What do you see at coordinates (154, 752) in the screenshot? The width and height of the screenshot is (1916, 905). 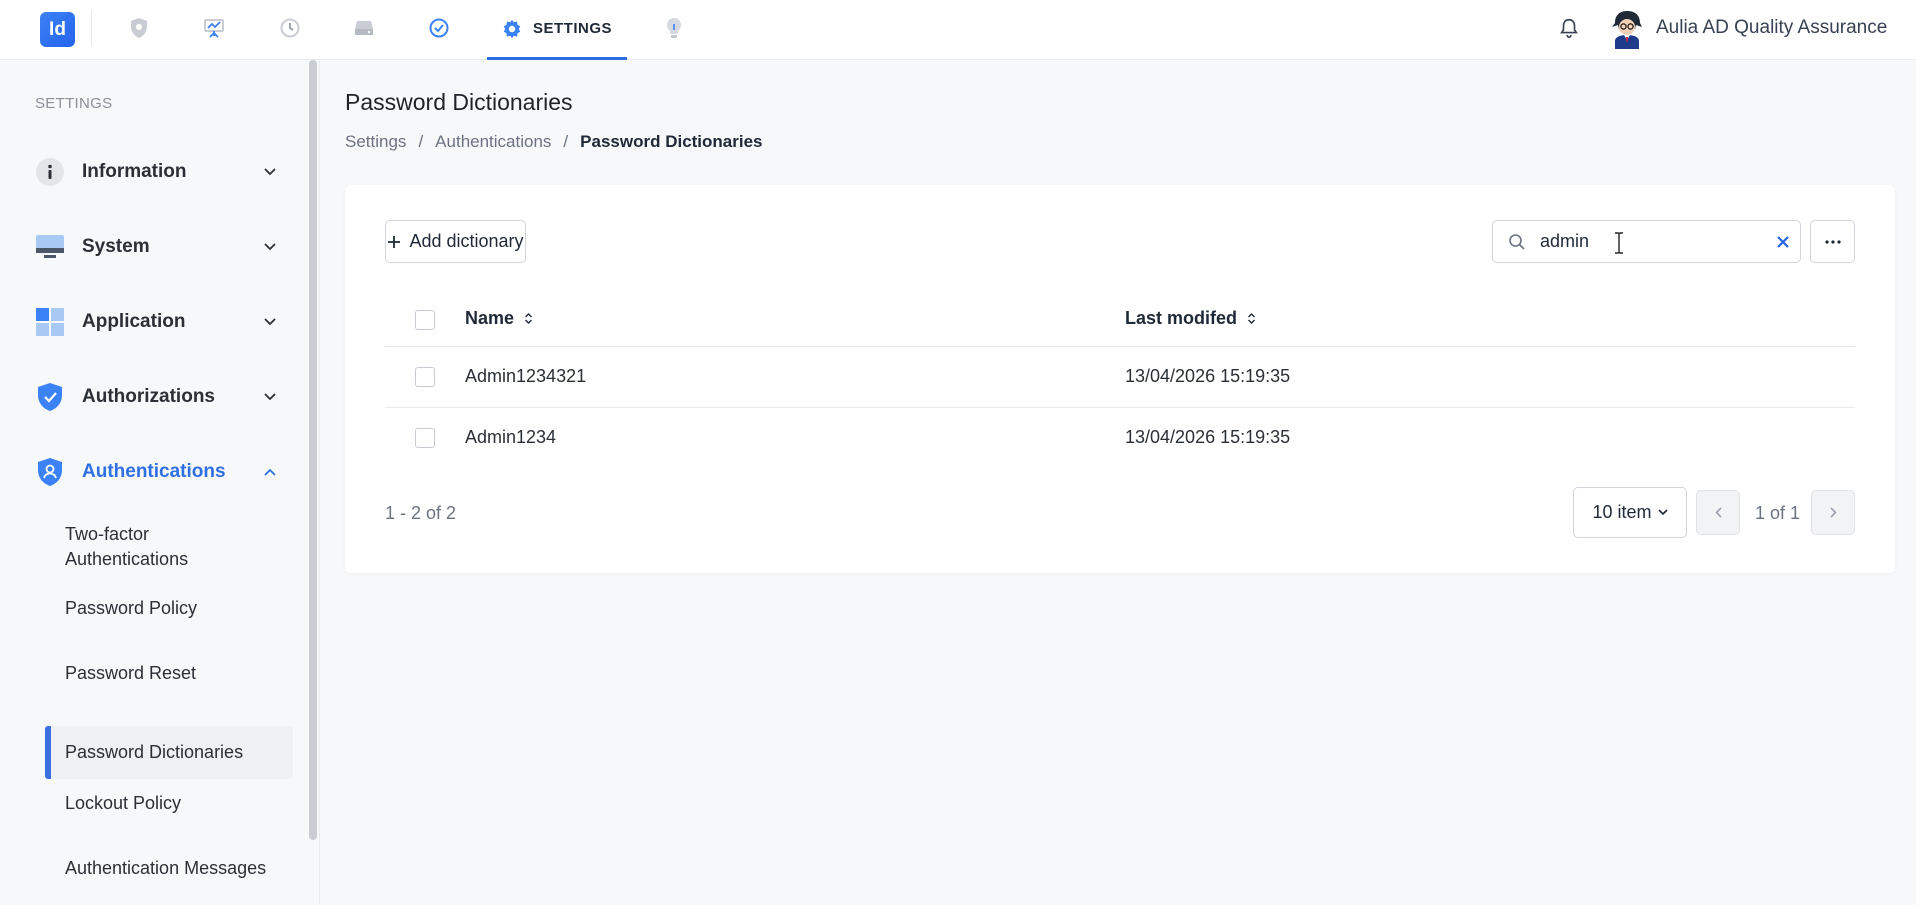 I see `subitem-label: Password Dictionaries` at bounding box center [154, 752].